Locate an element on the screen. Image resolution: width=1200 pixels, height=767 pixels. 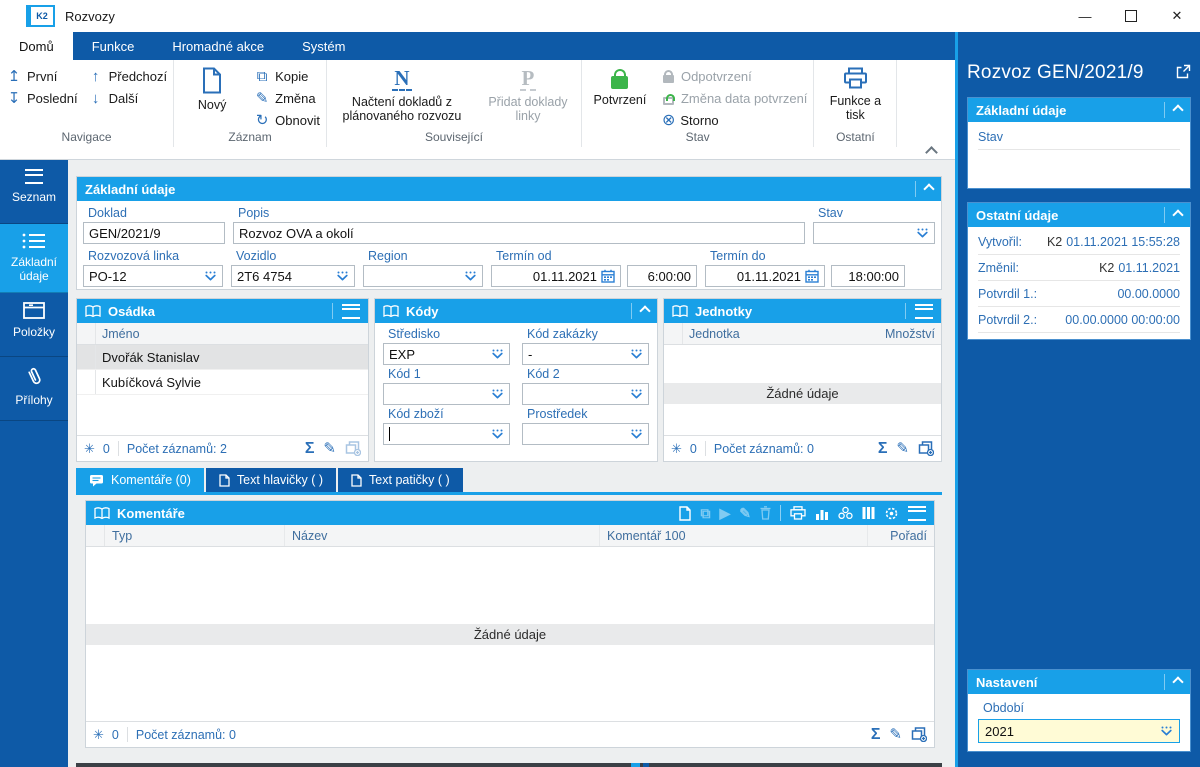
column-header-mnozstvi: Množství is located at coordinates (910, 334).